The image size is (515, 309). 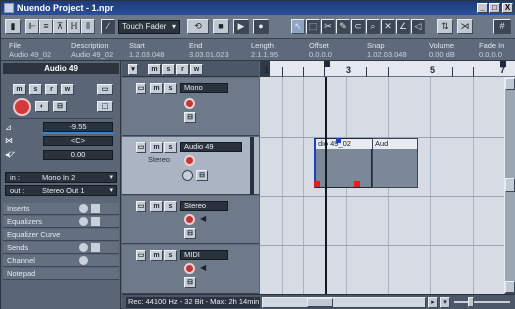 I want to click on section-channel: Channel, so click(x=61, y=261).